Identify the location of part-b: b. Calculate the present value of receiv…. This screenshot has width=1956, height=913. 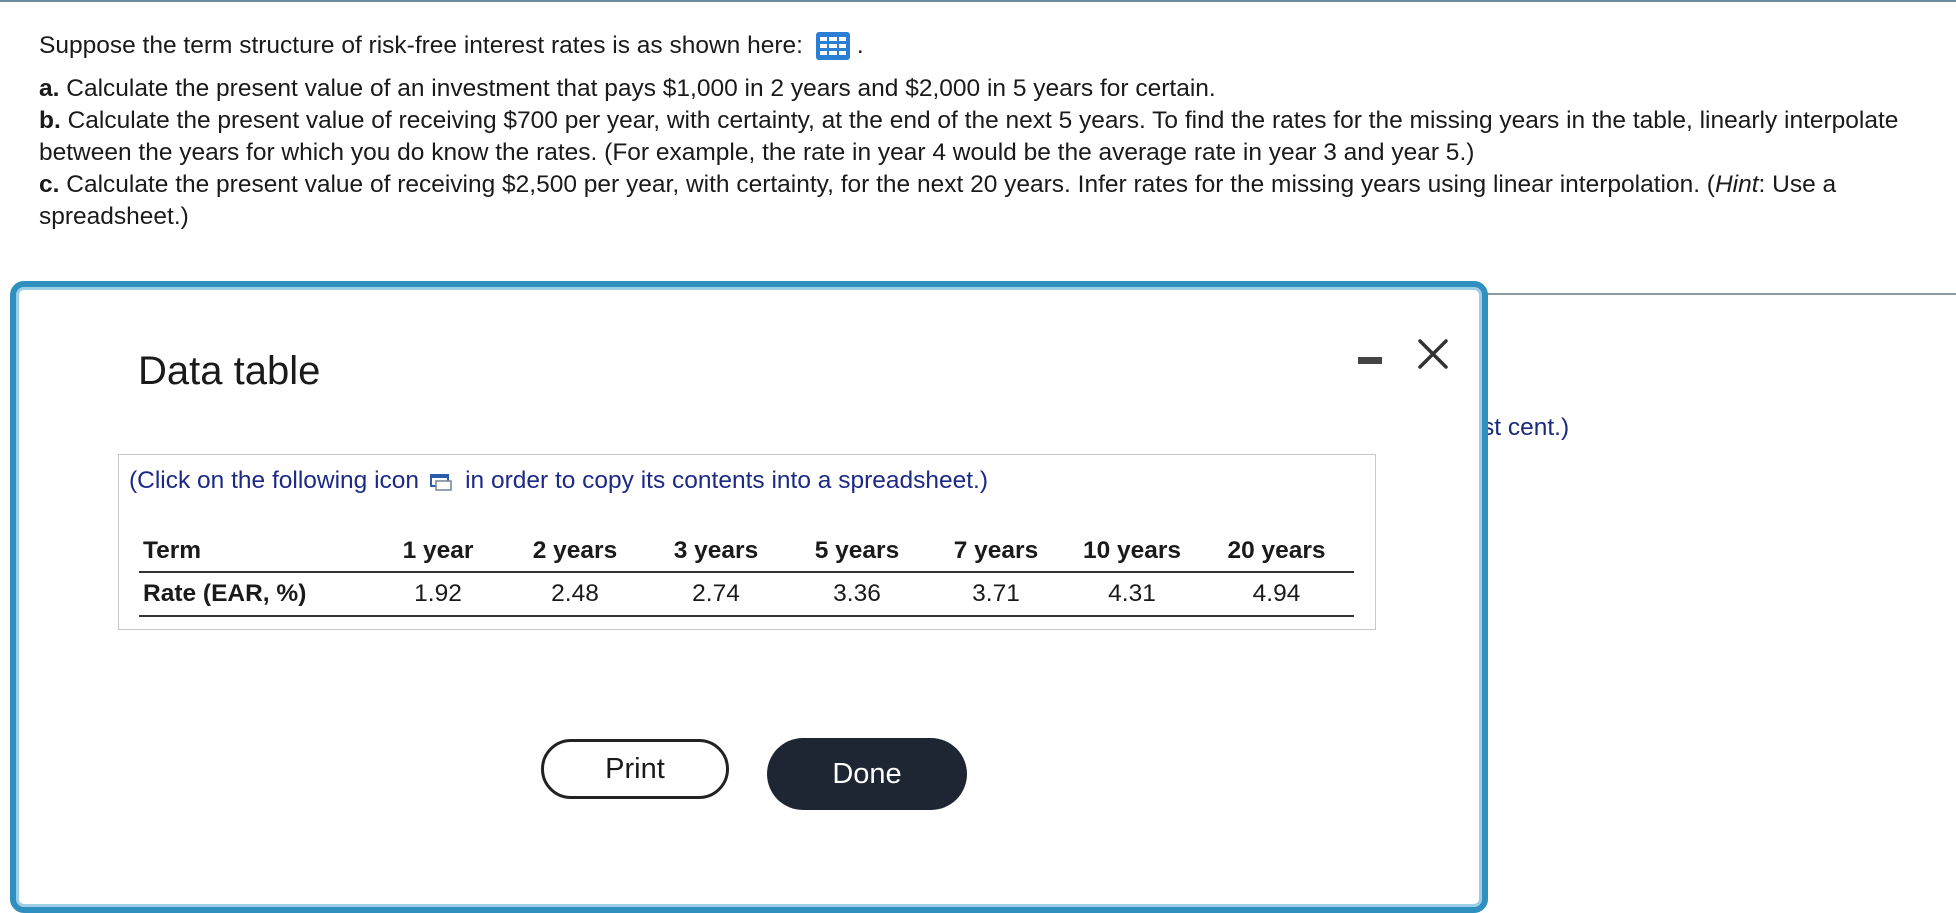
(984, 137).